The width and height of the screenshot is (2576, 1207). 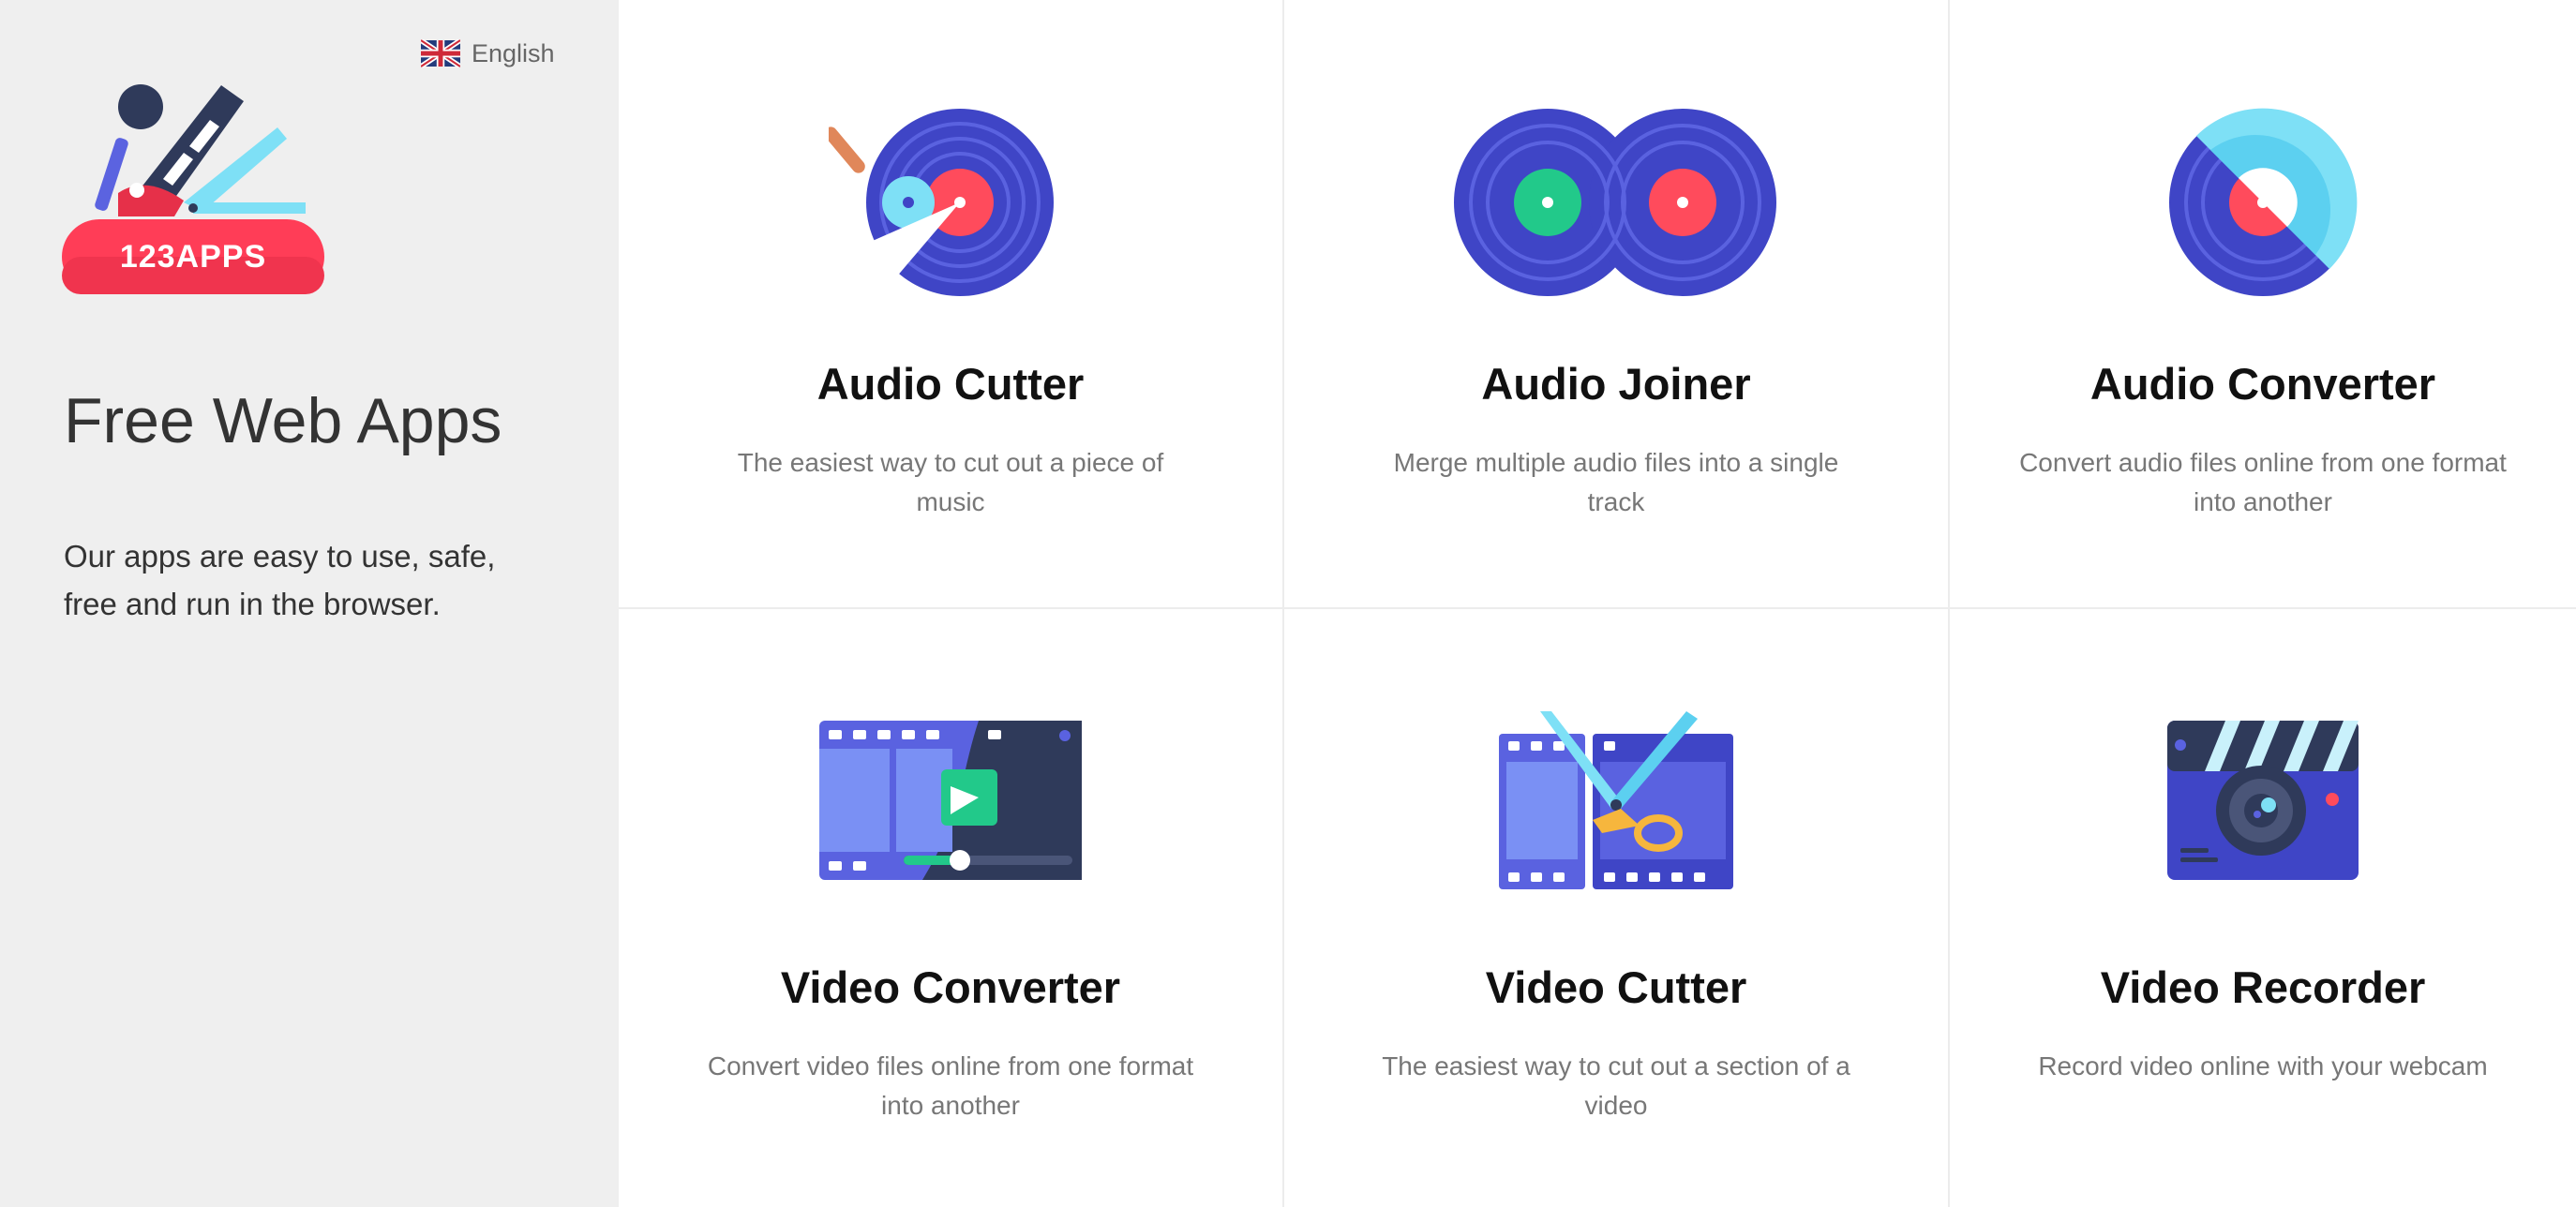 What do you see at coordinates (2263, 384) in the screenshot?
I see `app-title: Audio Converter` at bounding box center [2263, 384].